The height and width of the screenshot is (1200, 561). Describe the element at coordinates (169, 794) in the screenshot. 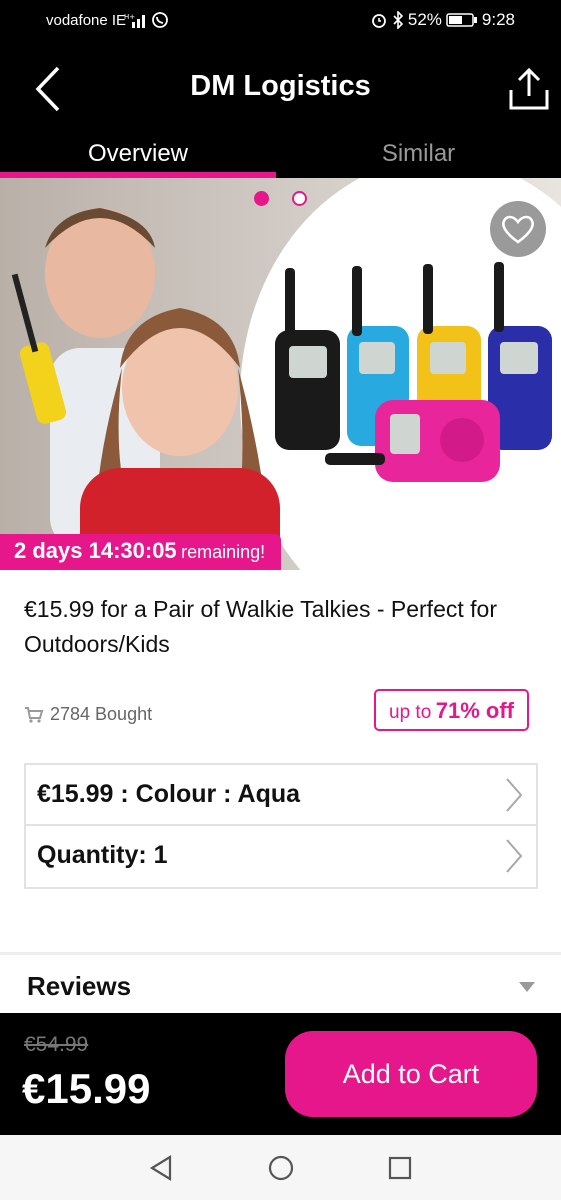

I see `colour-option-label: €15.99 : Colour : Aqua` at that location.